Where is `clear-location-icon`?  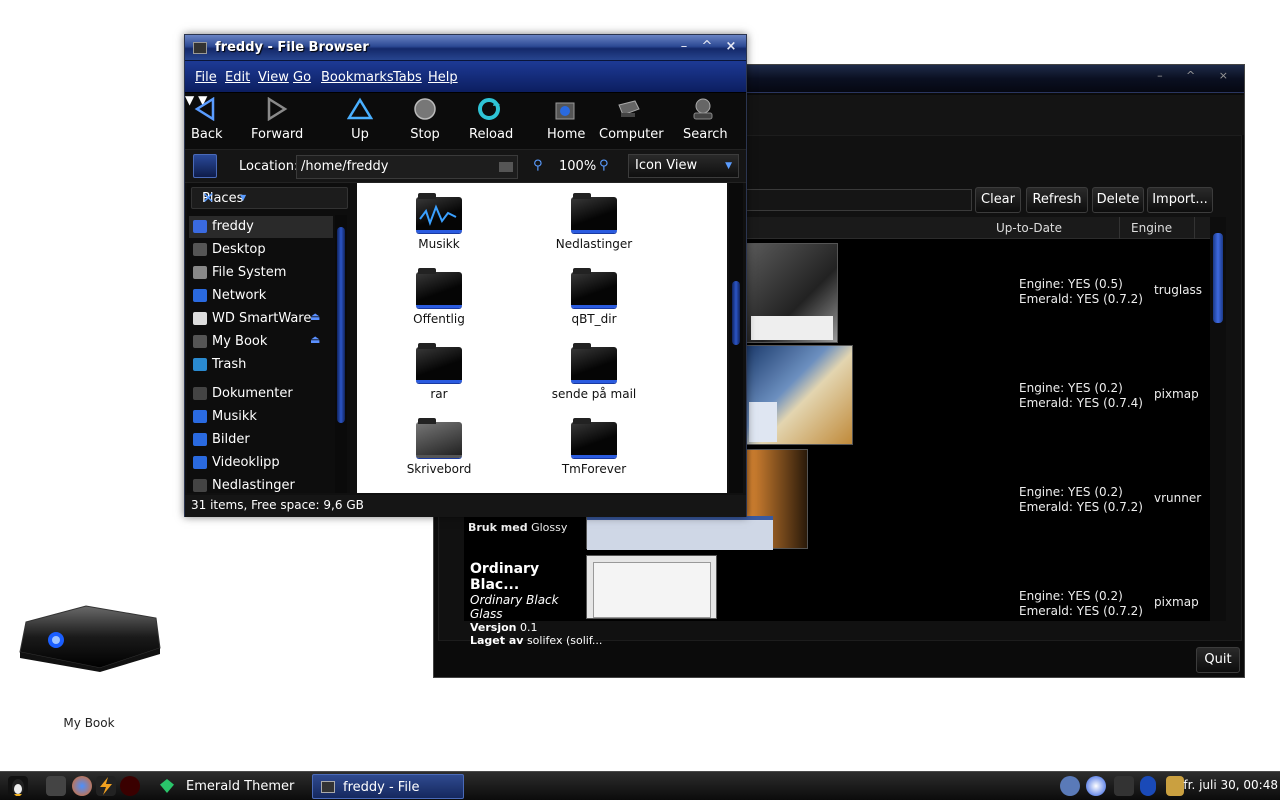
clear-location-icon is located at coordinates (506, 167).